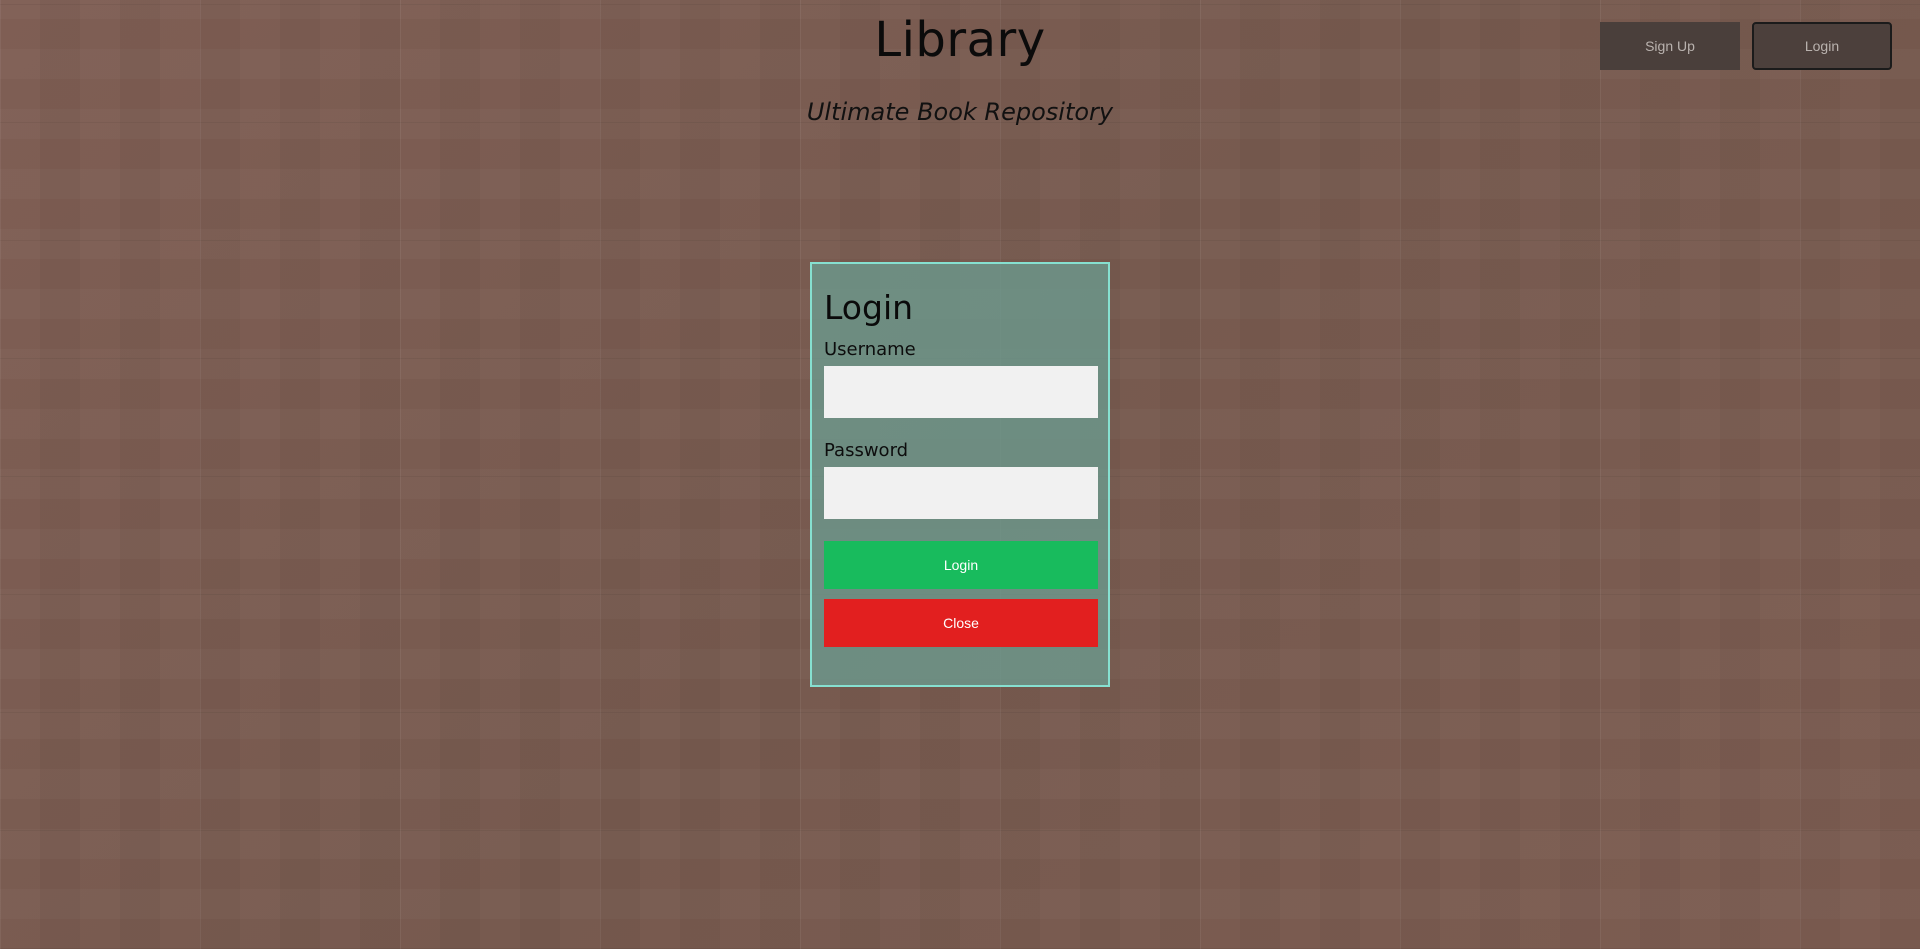 This screenshot has width=1920, height=949. What do you see at coordinates (870, 349) in the screenshot?
I see `username-label: Username` at bounding box center [870, 349].